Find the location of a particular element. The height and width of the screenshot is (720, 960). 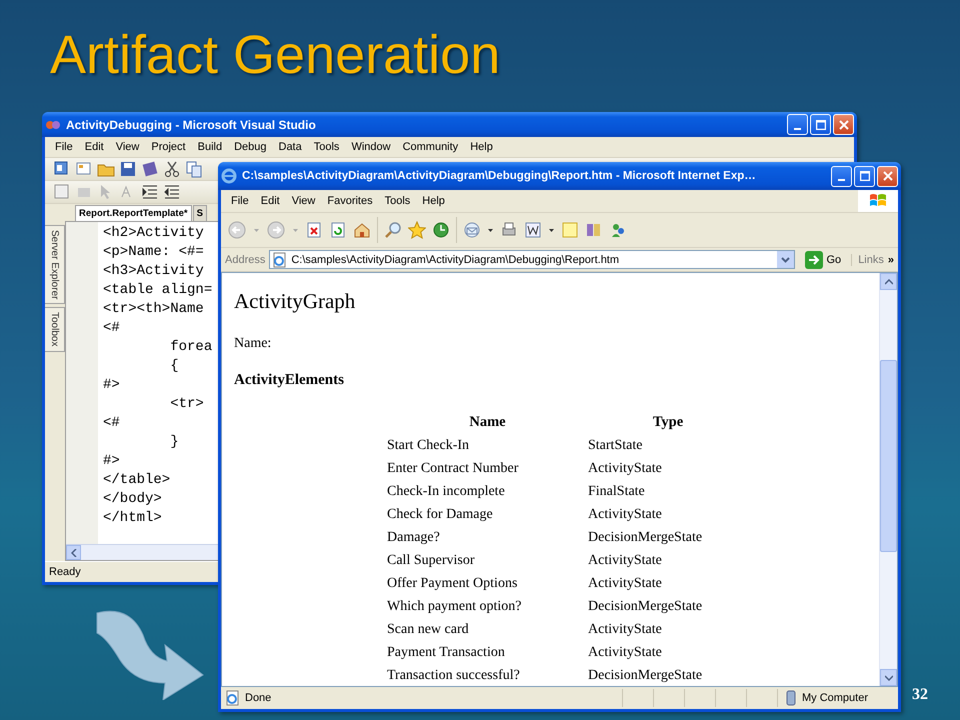

star-icon is located at coordinates (417, 230).